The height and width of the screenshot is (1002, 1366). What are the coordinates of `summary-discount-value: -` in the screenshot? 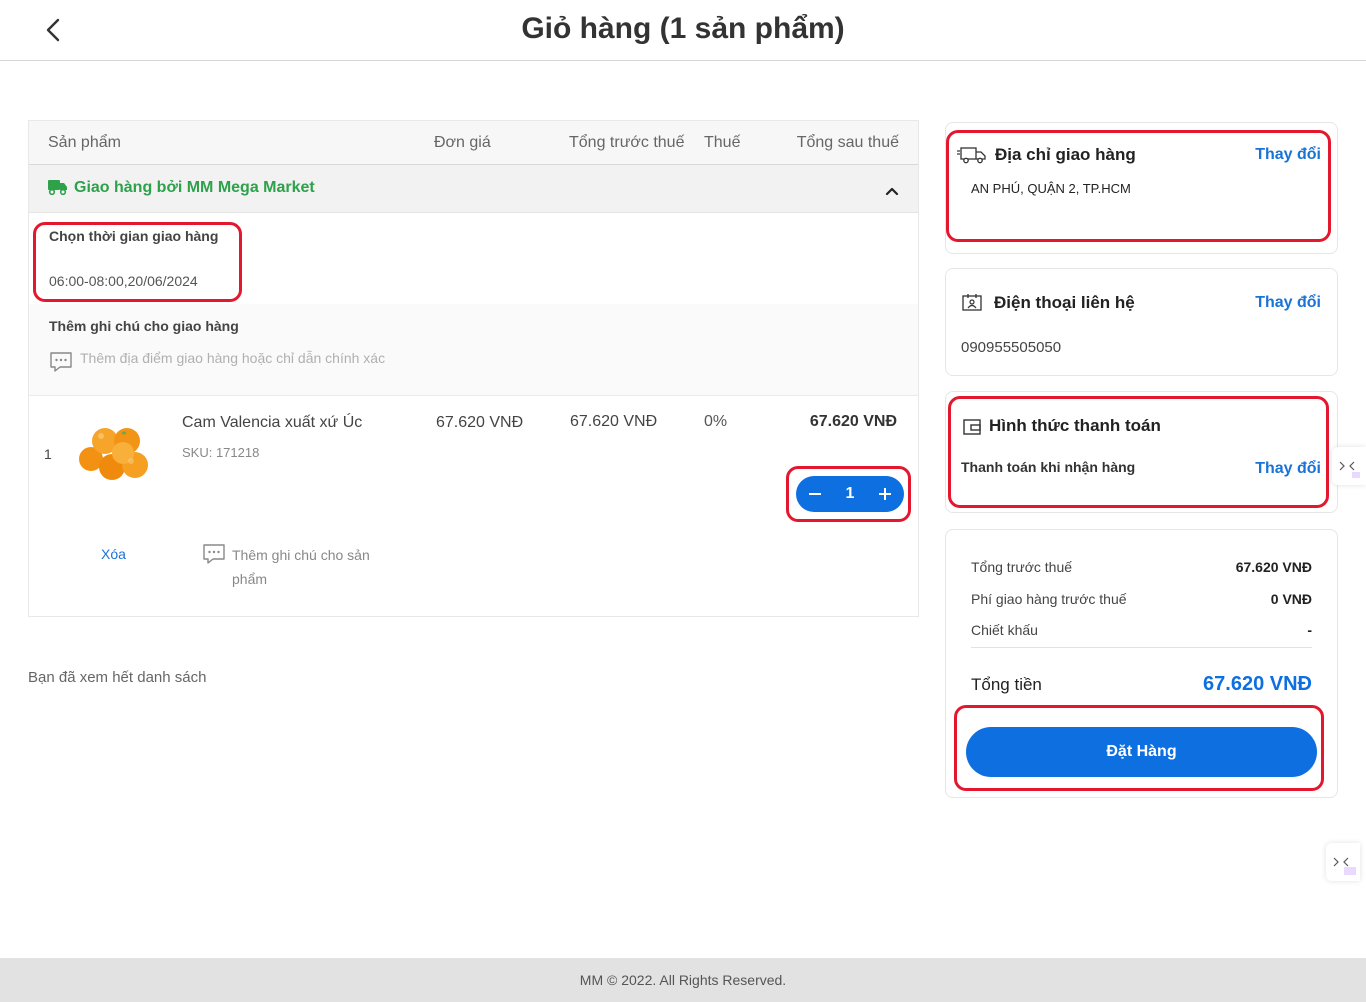 It's located at (1309, 630).